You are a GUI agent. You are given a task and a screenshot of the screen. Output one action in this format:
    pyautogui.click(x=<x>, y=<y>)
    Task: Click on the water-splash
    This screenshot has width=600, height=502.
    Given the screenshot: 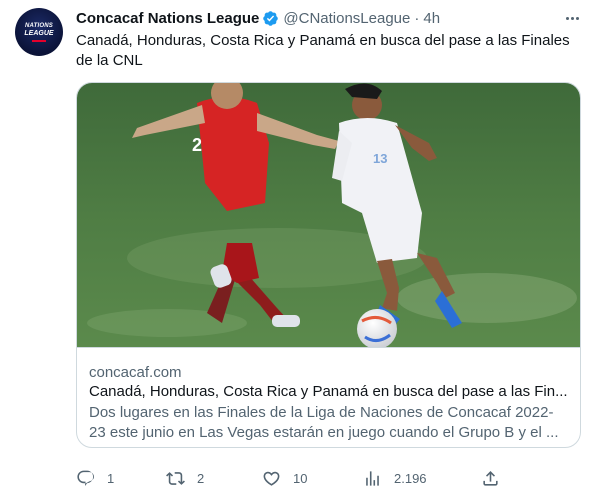 What is the action you would take?
    pyautogui.click(x=487, y=298)
    